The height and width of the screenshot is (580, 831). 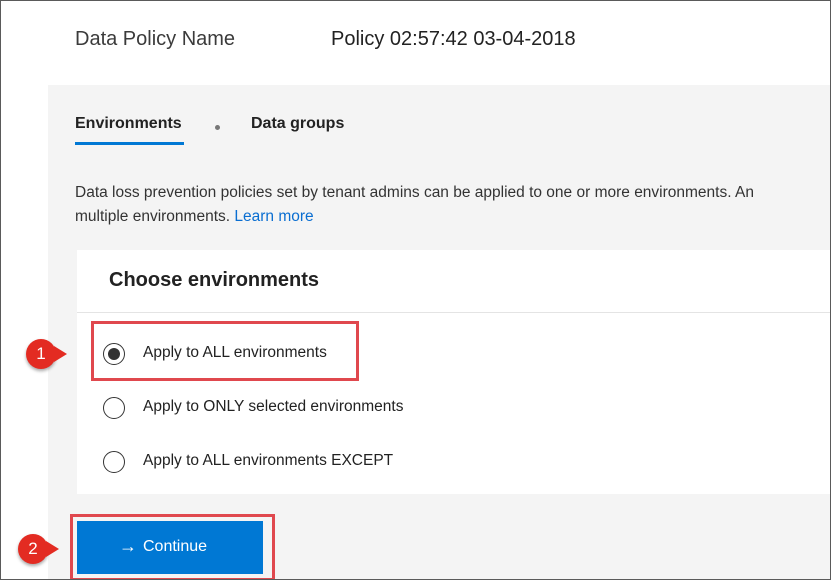 What do you see at coordinates (153, 216) in the screenshot?
I see `description-line-2-text: multiple environments.` at bounding box center [153, 216].